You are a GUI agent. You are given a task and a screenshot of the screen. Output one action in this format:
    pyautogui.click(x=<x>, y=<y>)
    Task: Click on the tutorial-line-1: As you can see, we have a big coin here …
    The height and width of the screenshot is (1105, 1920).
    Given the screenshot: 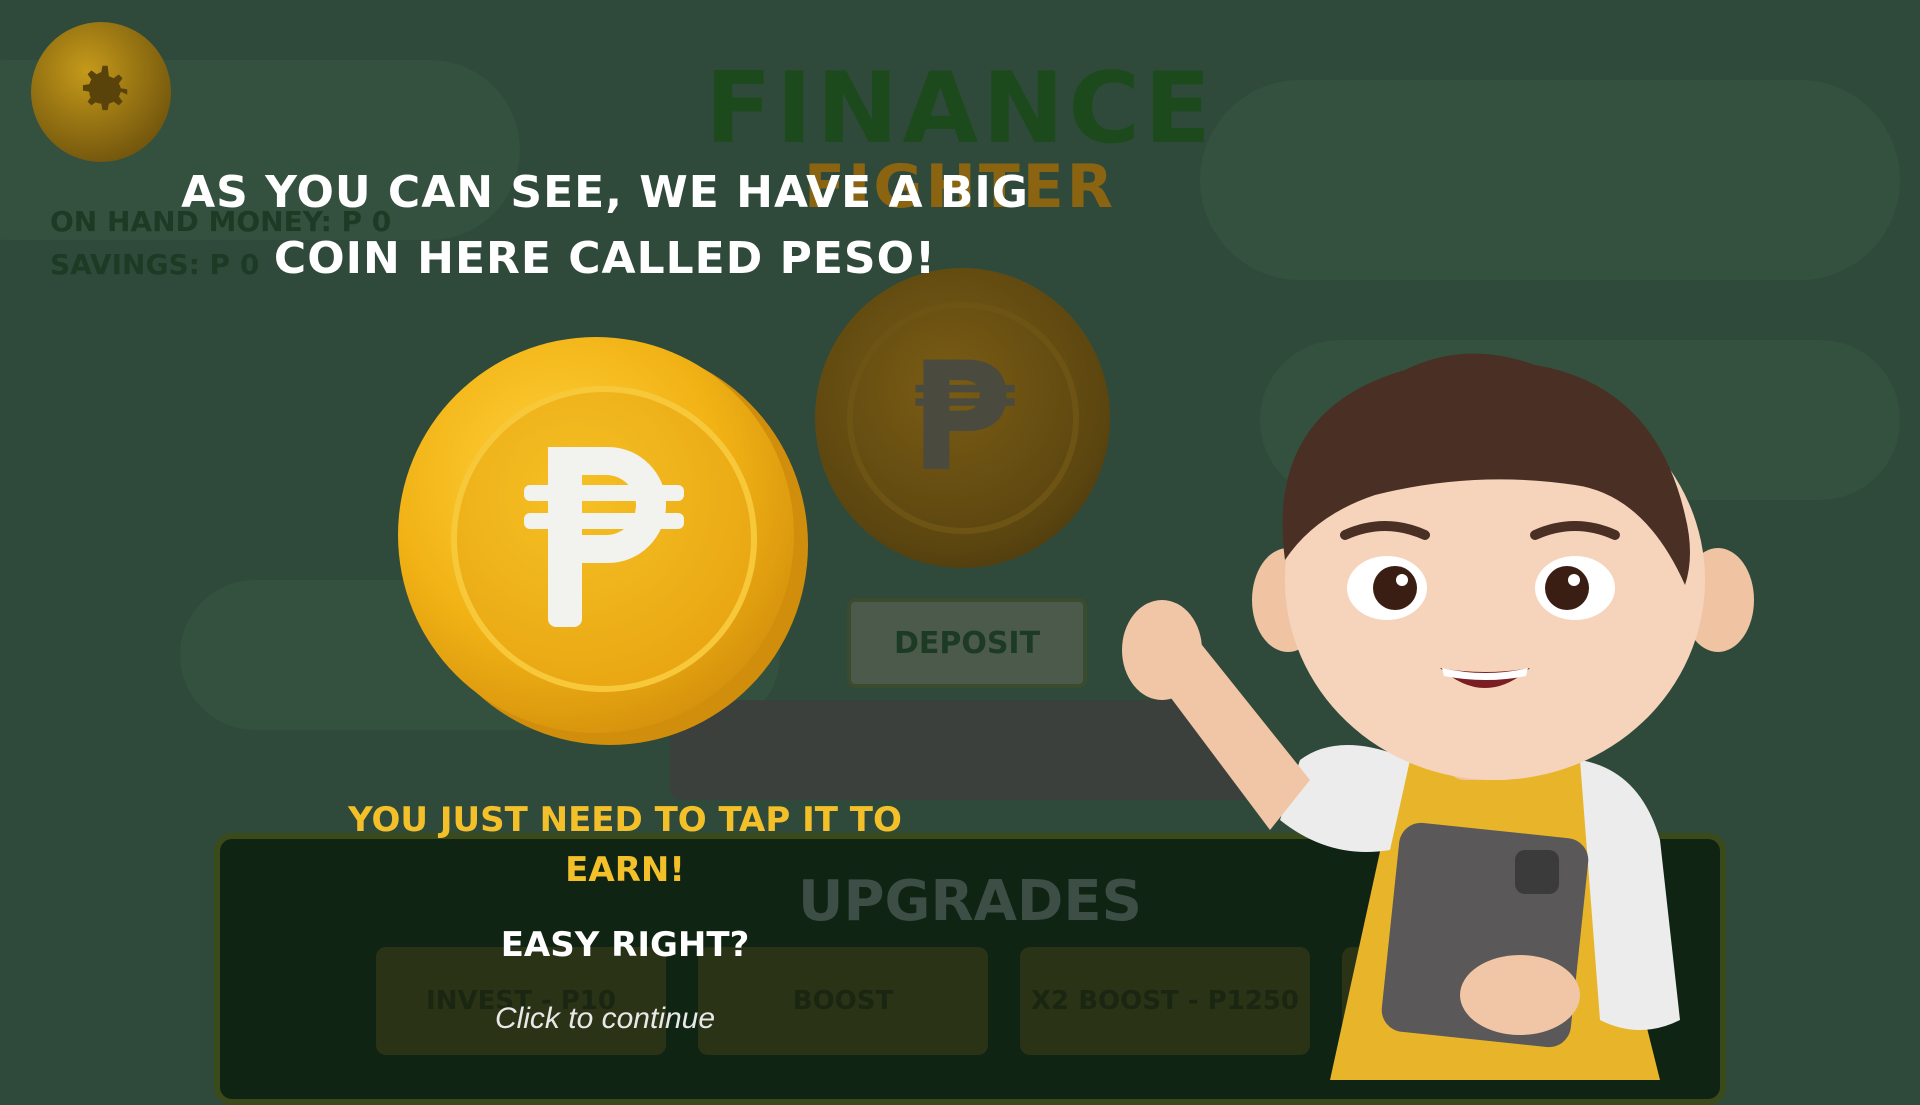 What is the action you would take?
    pyautogui.click(x=605, y=225)
    